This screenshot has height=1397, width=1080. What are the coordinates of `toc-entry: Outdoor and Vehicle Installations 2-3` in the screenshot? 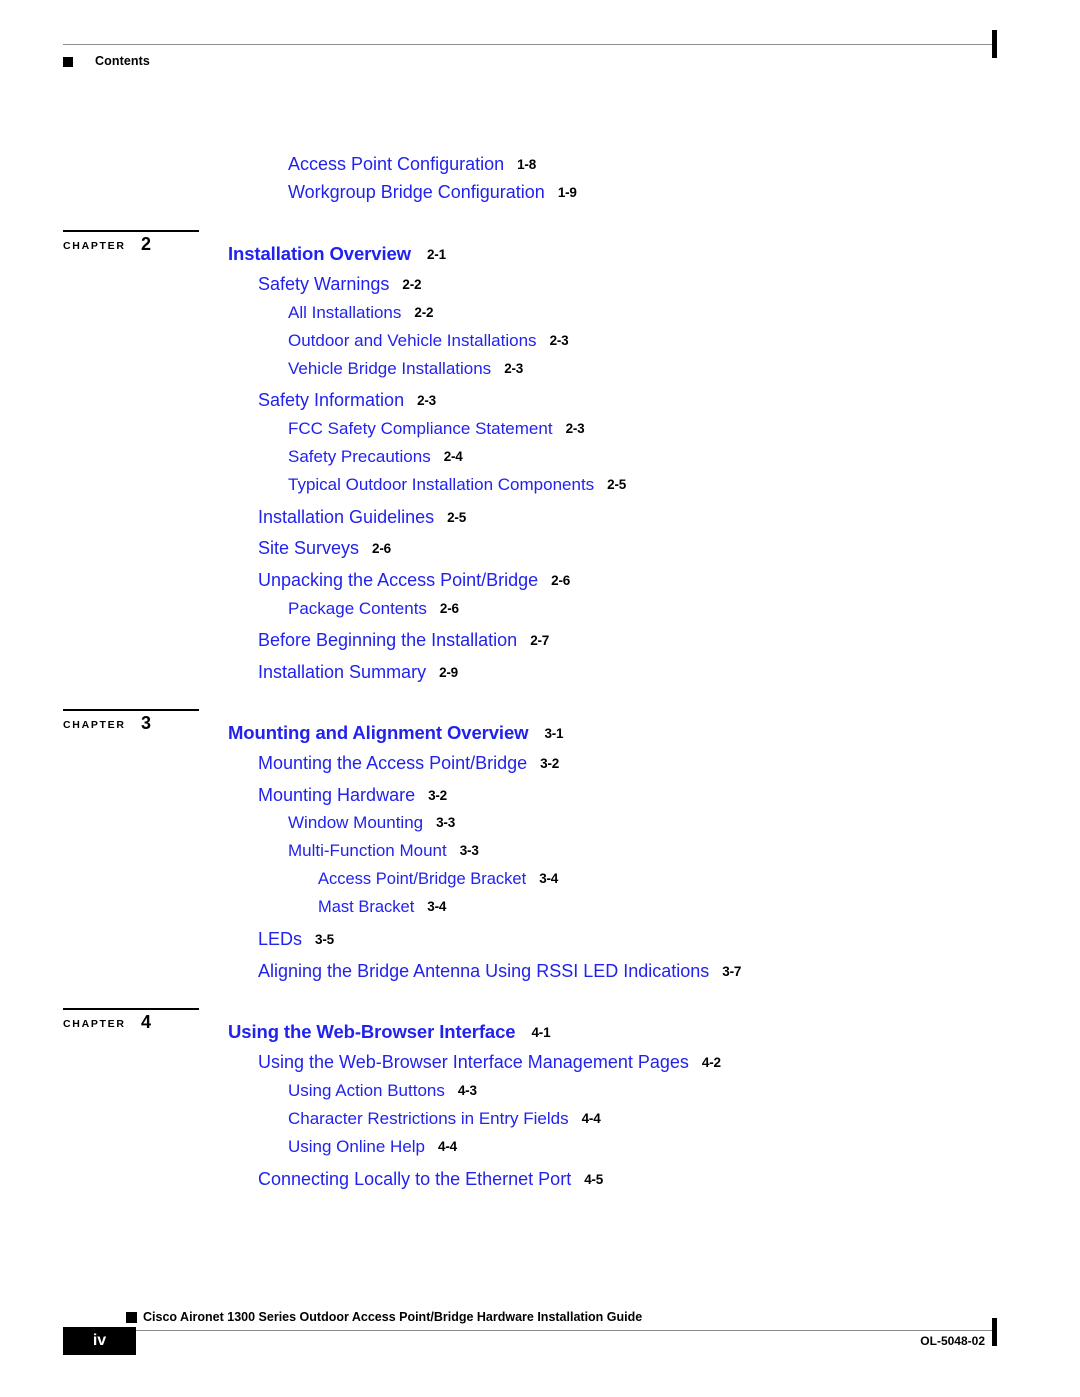 It's located at (428, 341).